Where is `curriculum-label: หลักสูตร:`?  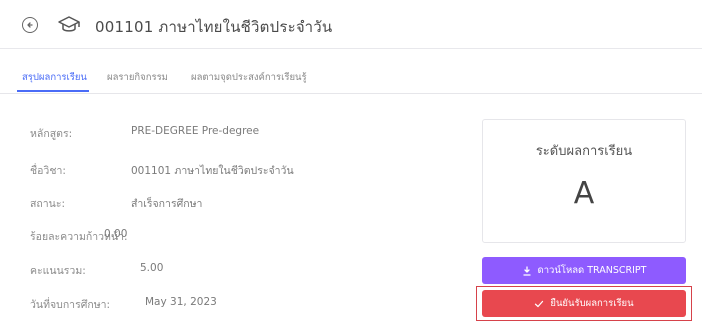
curriculum-label: หลักสูตร: is located at coordinates (51, 134).